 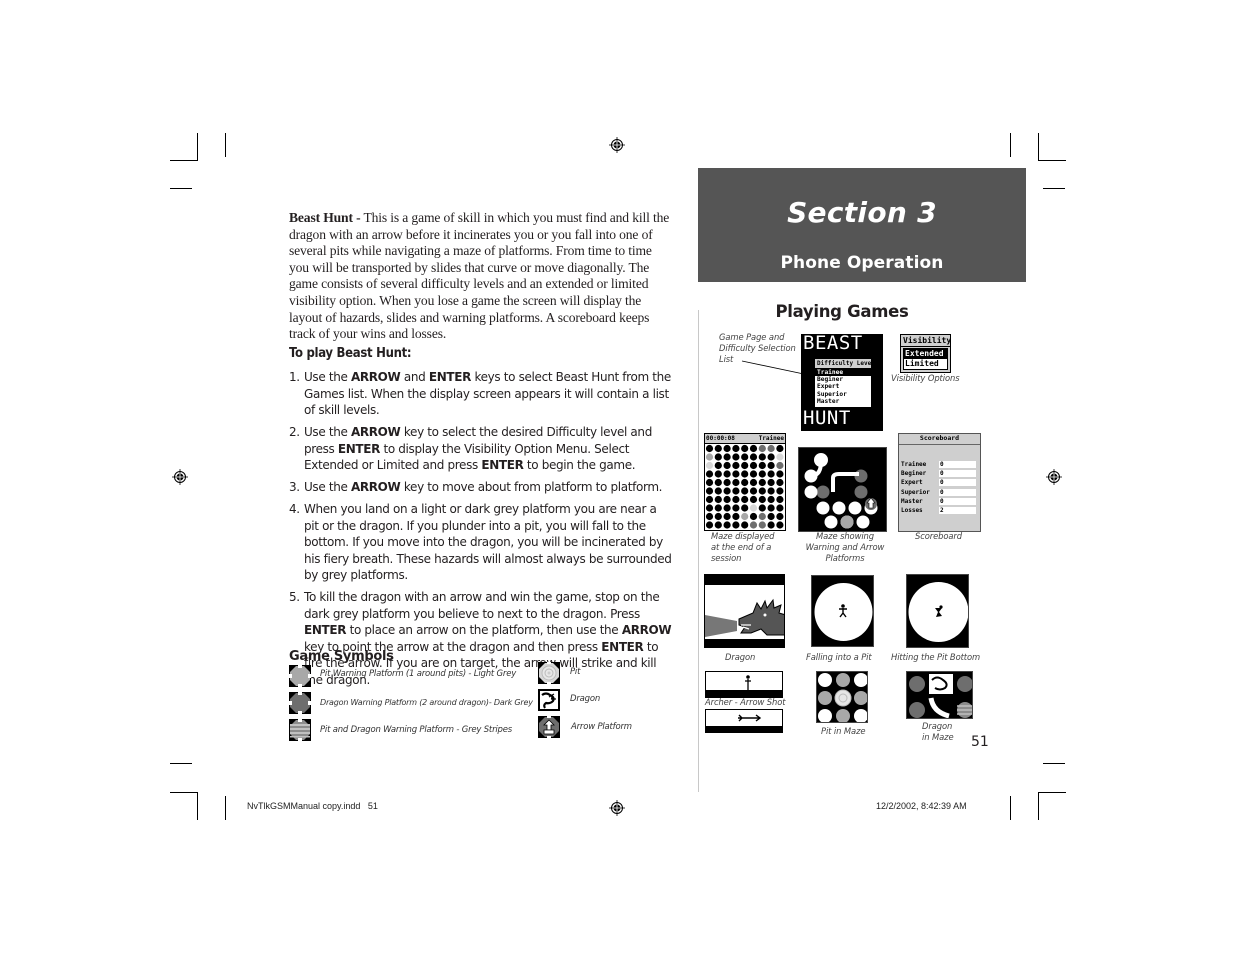 What do you see at coordinates (744, 686) in the screenshot?
I see `archer-image` at bounding box center [744, 686].